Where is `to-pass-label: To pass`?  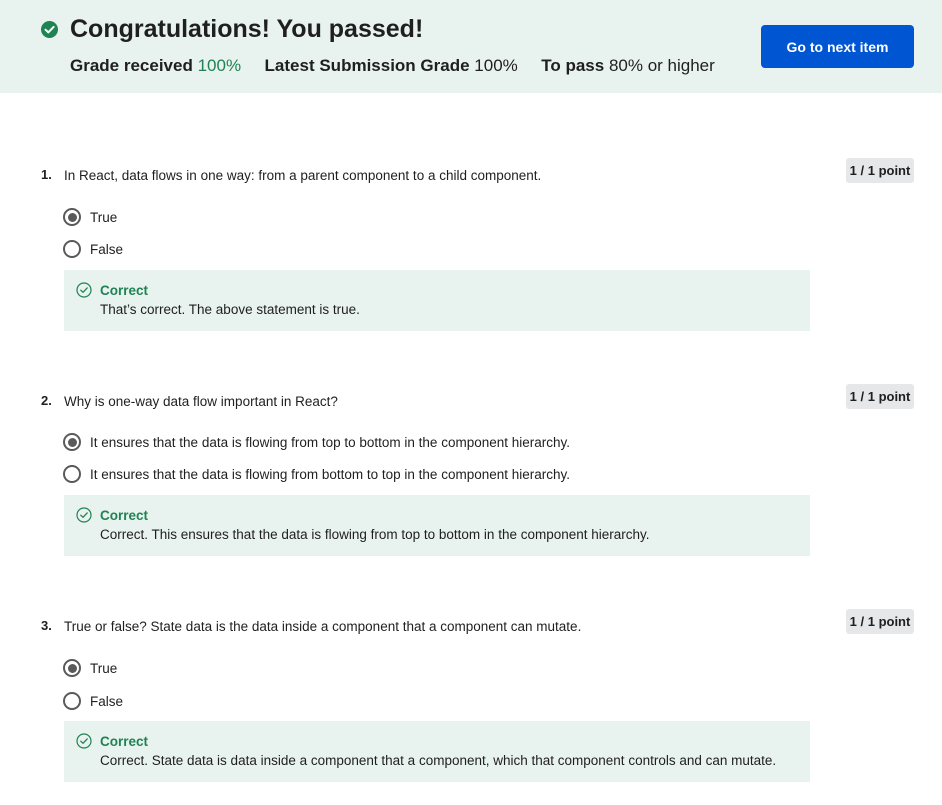
to-pass-label: To pass is located at coordinates (573, 65).